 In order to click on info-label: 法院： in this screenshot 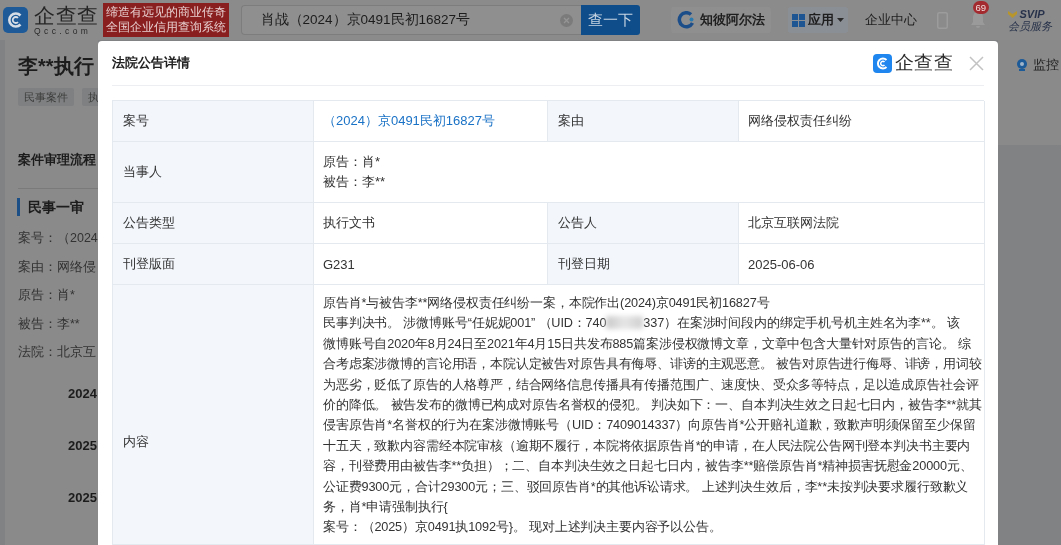, I will do `click(37, 352)`.